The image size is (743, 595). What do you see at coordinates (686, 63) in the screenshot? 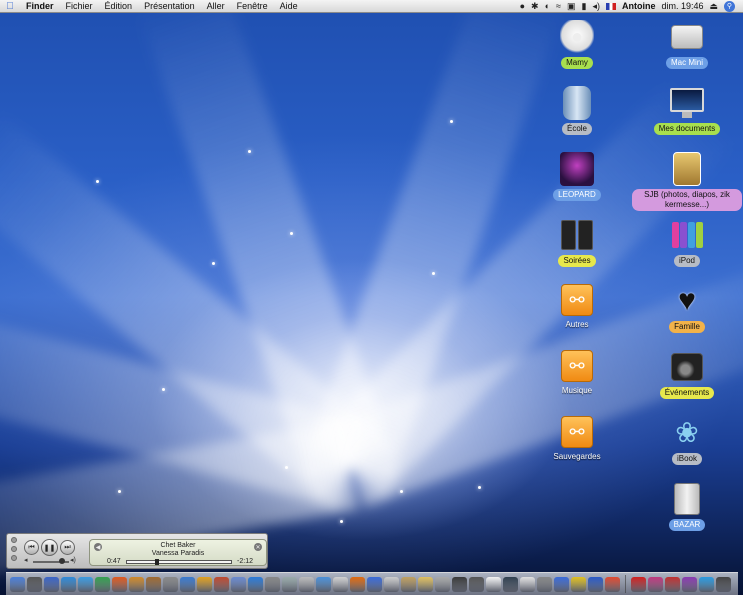
I see `desktop-item-label: Mac Mini` at bounding box center [686, 63].